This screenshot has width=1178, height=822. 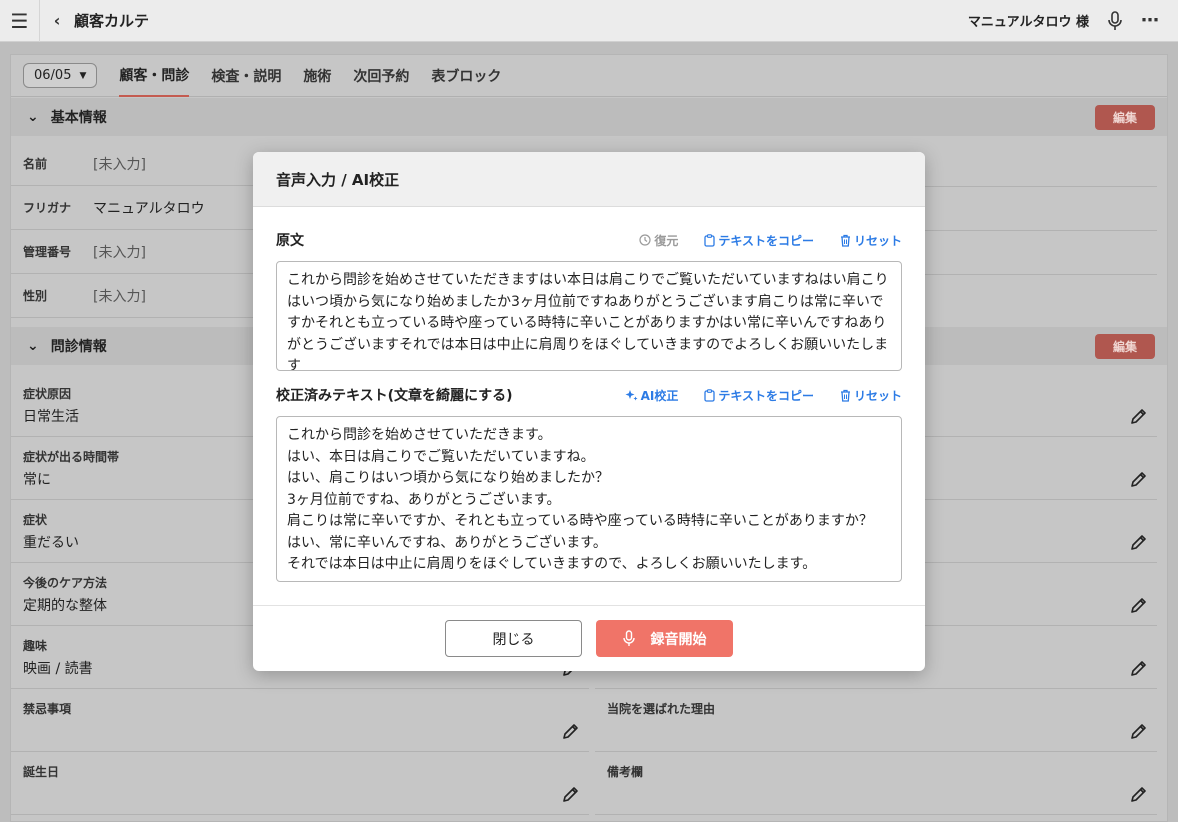 What do you see at coordinates (589, 240) in the screenshot?
I see `original-header: 原文 復元 テキストをコピー リセット` at bounding box center [589, 240].